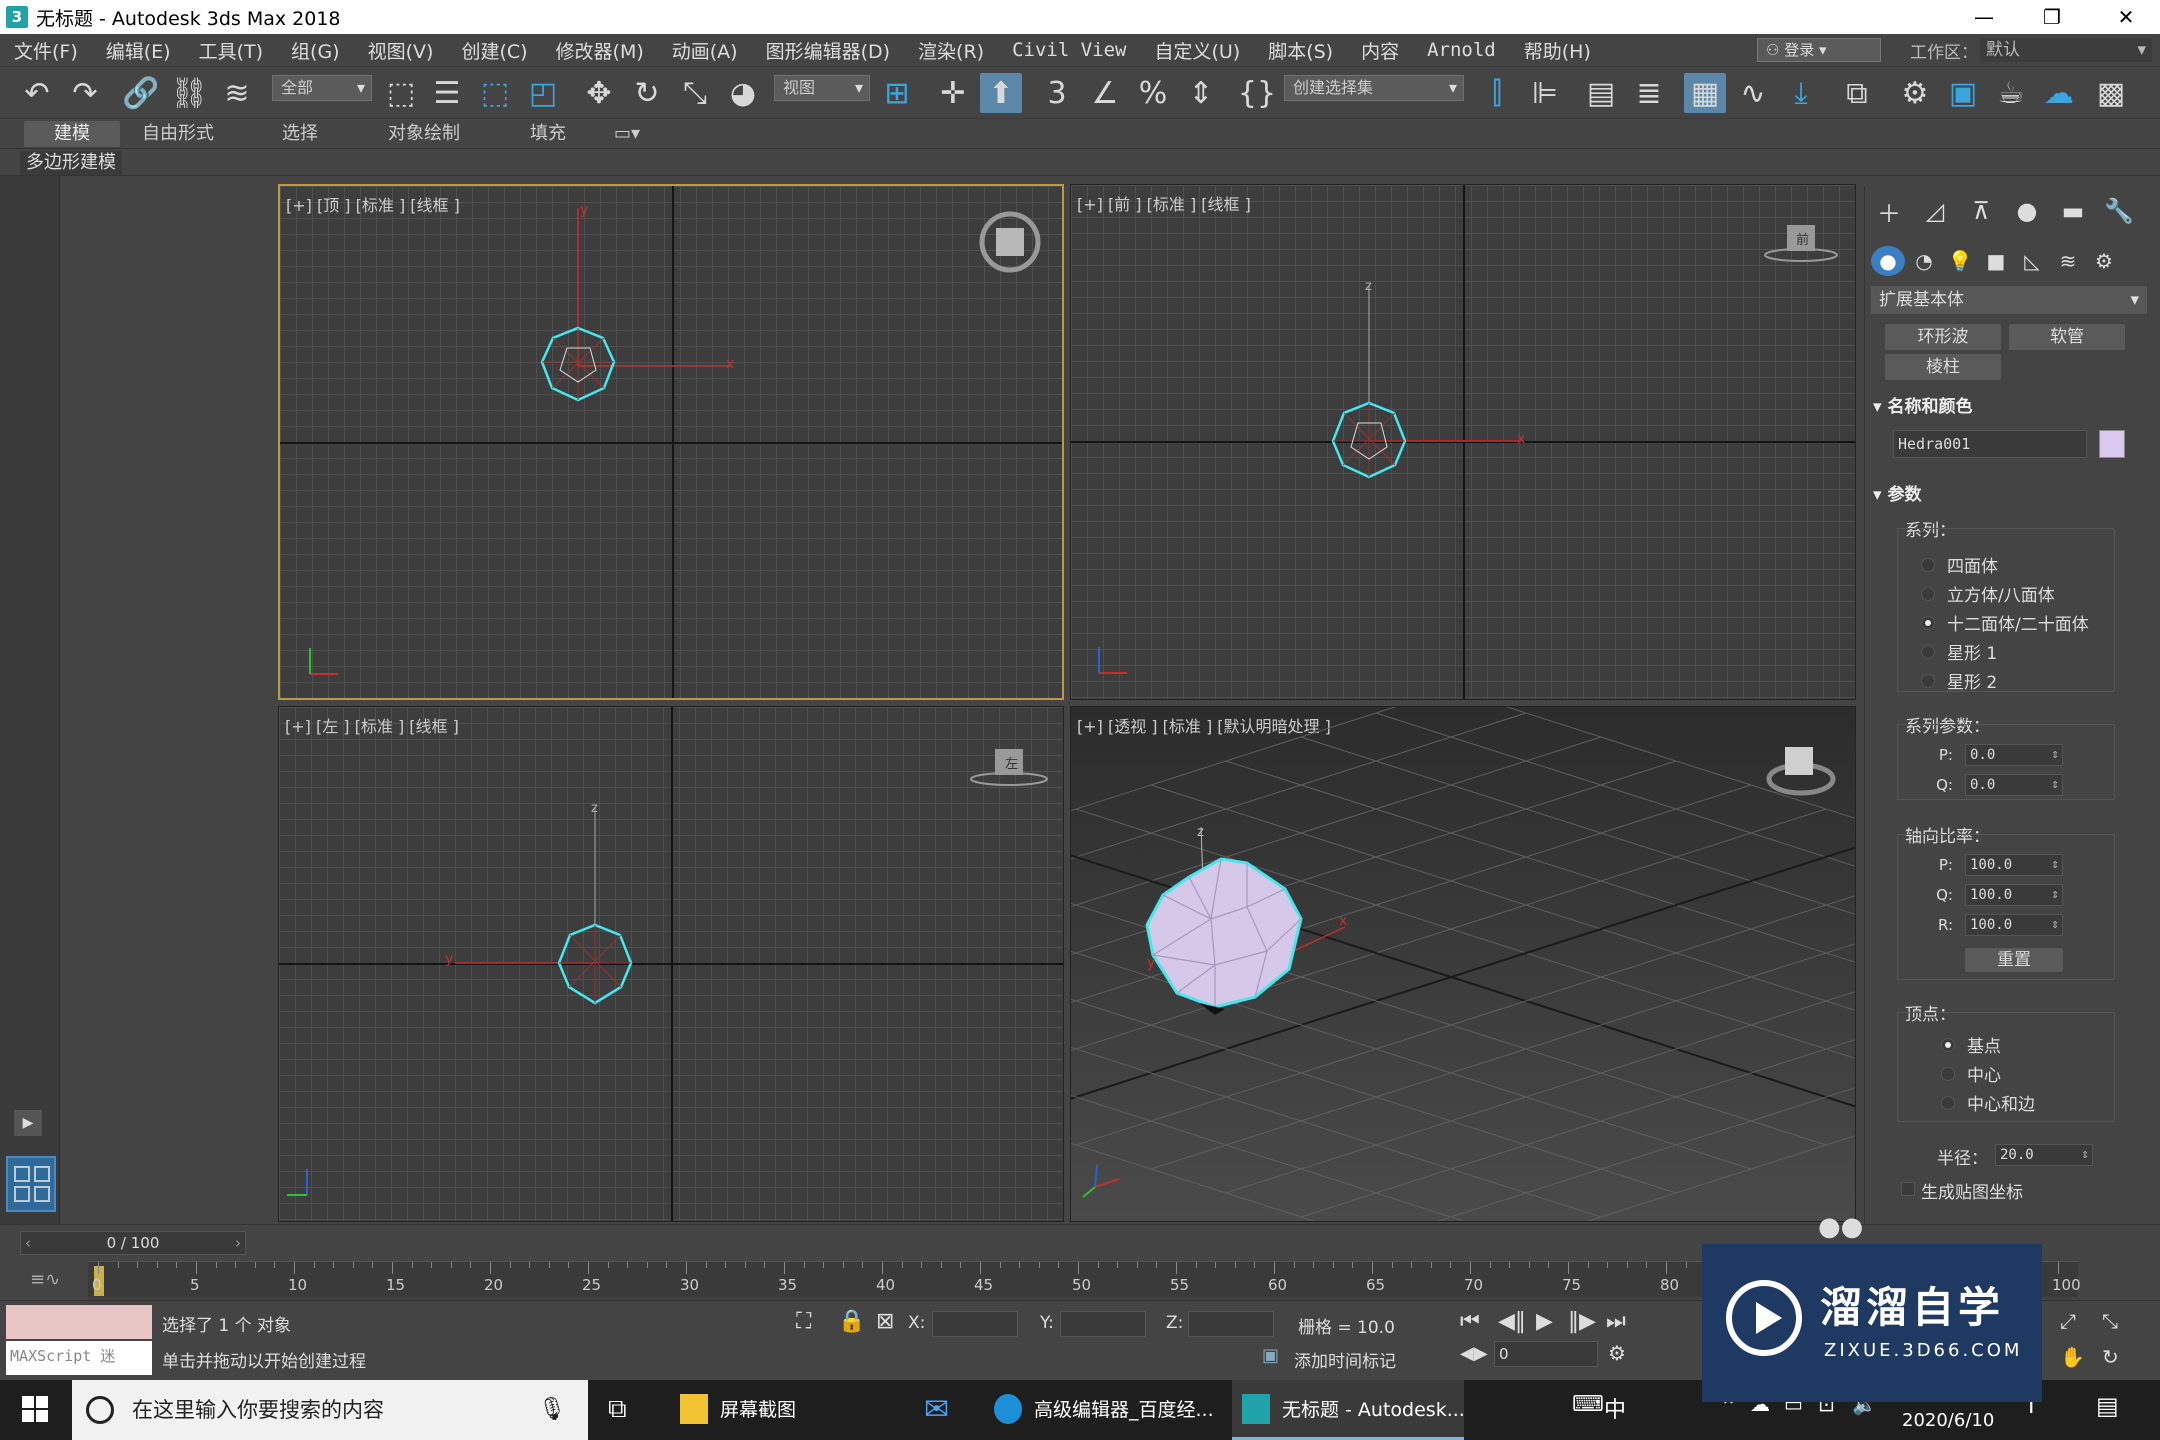 This screenshot has height=1440, width=2160. What do you see at coordinates (300, 134) in the screenshot?
I see `tab-selection: 选择` at bounding box center [300, 134].